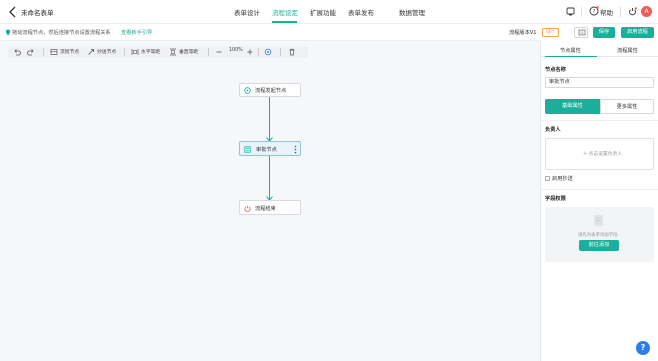 Image resolution: width=658 pixels, height=361 pixels. What do you see at coordinates (323, 12) in the screenshot?
I see `tab-extensions: 扩展功能` at bounding box center [323, 12].